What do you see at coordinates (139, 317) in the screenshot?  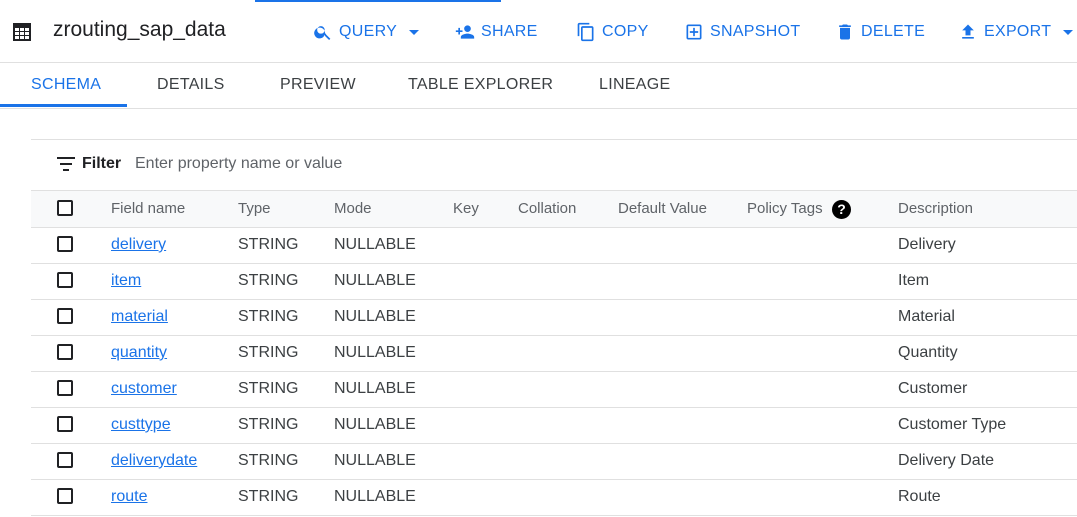 I see `field-name-link: material` at bounding box center [139, 317].